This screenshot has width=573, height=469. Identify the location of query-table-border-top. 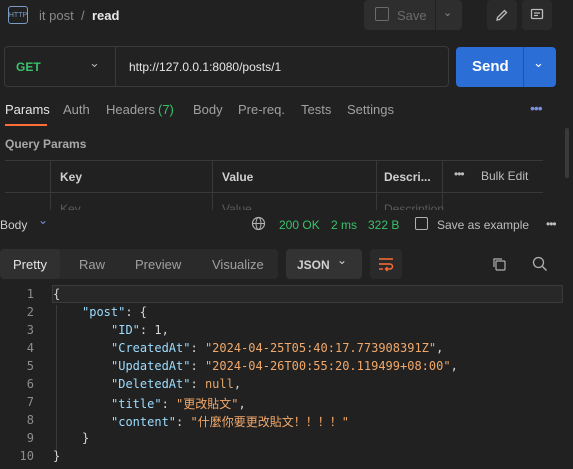
(274, 160).